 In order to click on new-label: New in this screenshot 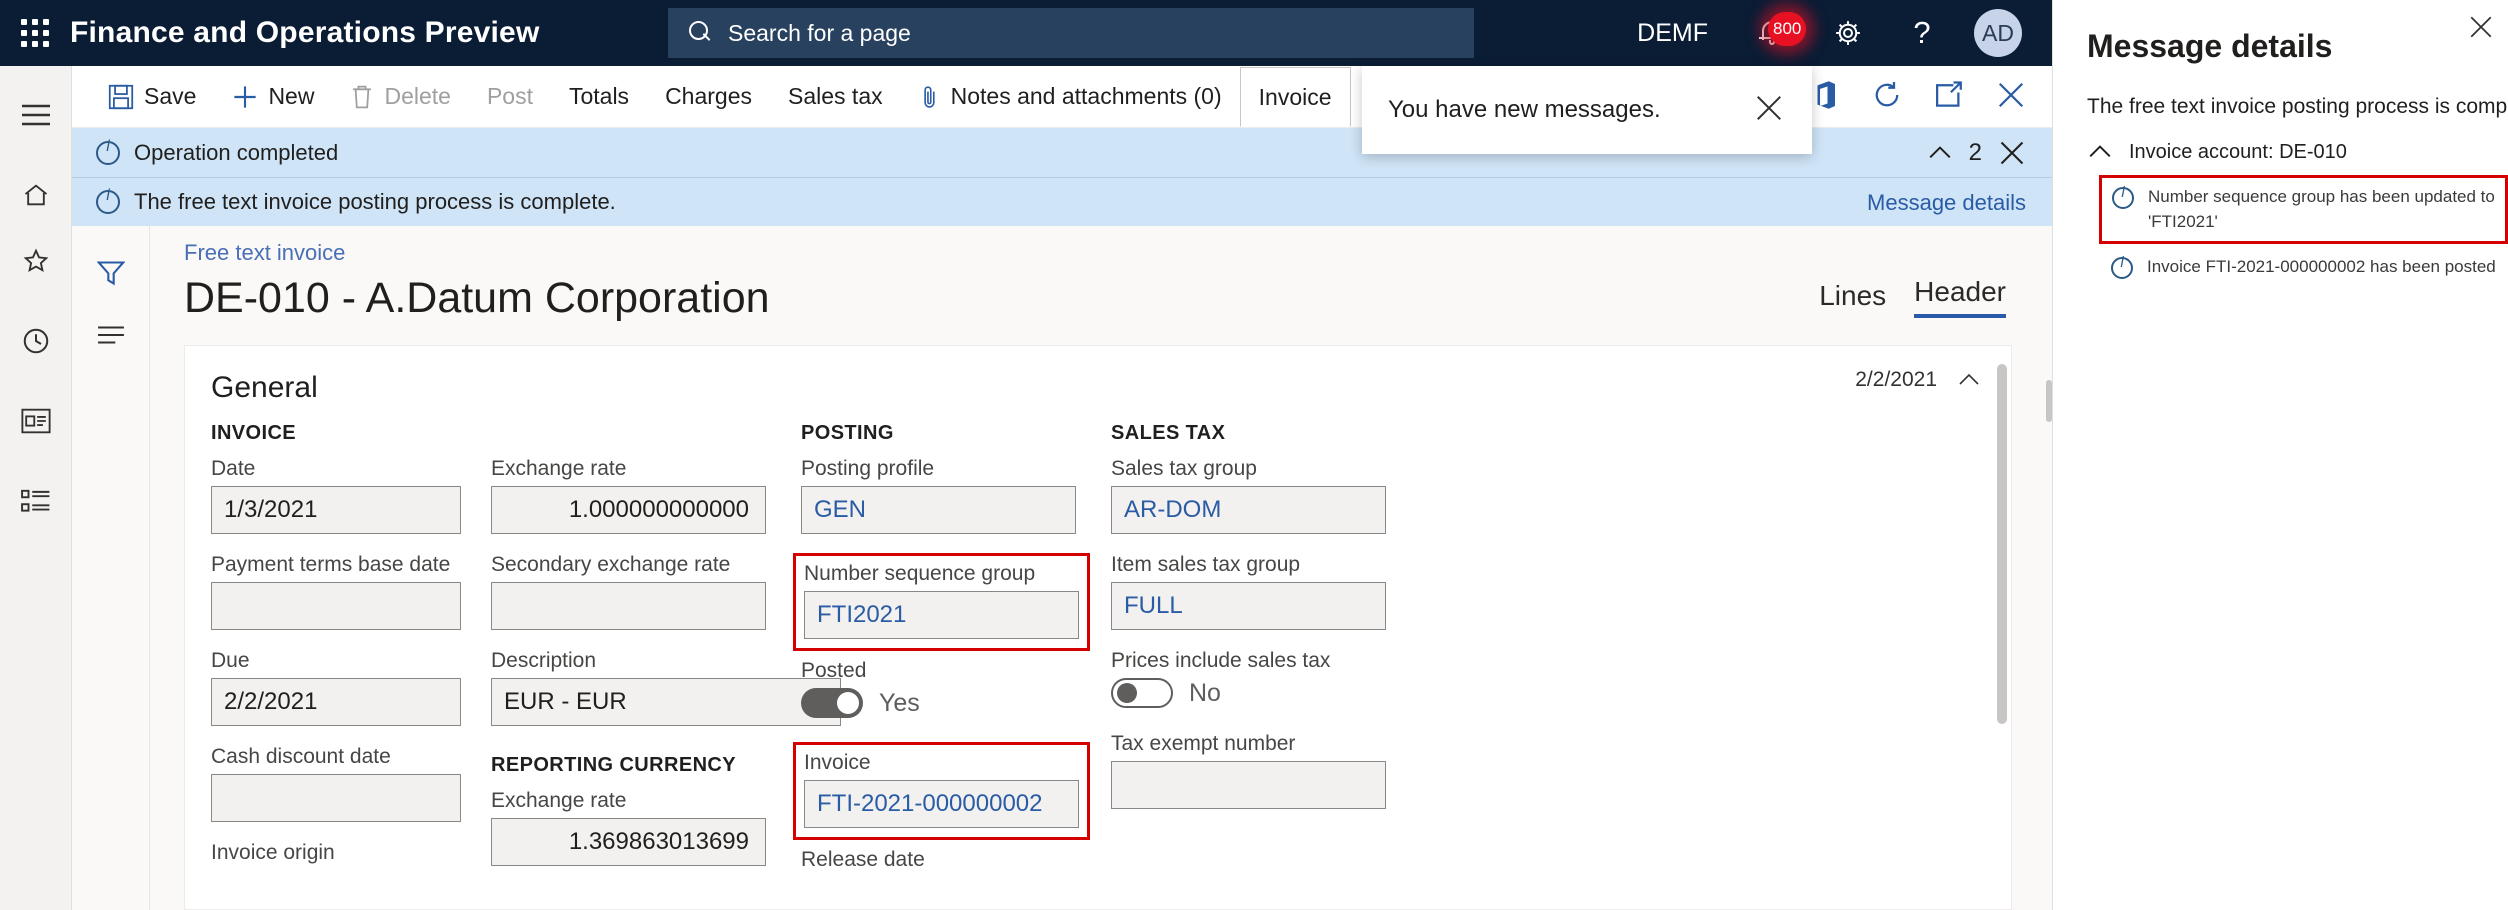, I will do `click(291, 96)`.